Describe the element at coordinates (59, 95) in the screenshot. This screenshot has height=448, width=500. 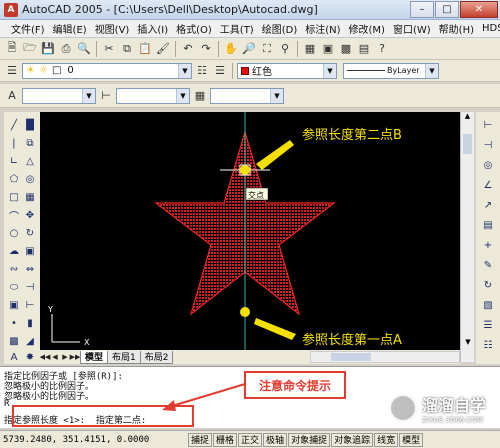
I see `text-style-dropdown: ▼` at that location.